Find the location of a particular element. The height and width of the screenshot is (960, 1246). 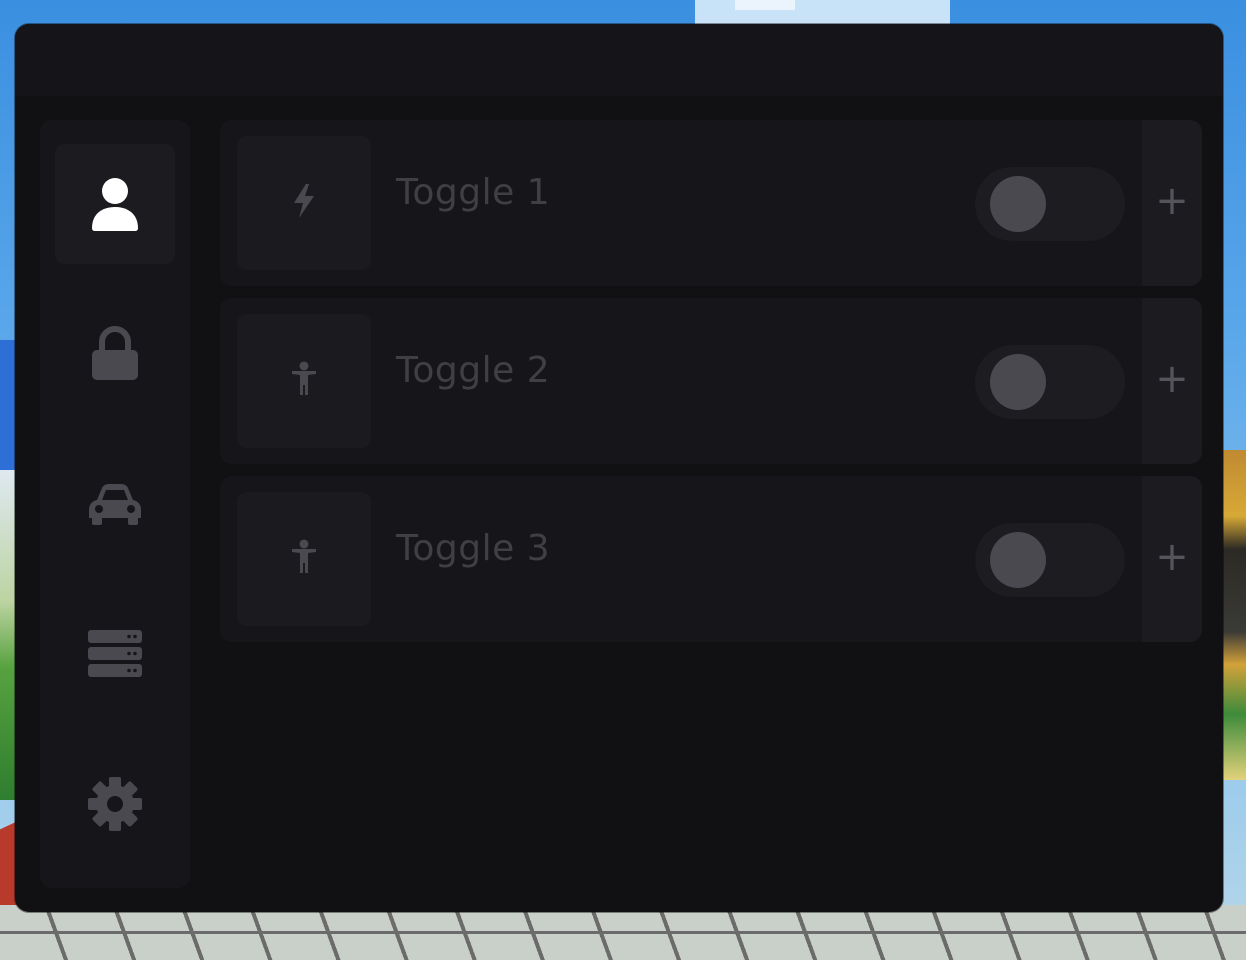

server-icon is located at coordinates (115, 654).